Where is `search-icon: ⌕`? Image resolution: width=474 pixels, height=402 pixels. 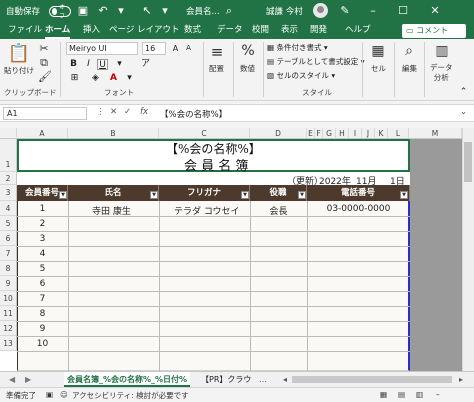
search-icon: ⌕ is located at coordinates (229, 11).